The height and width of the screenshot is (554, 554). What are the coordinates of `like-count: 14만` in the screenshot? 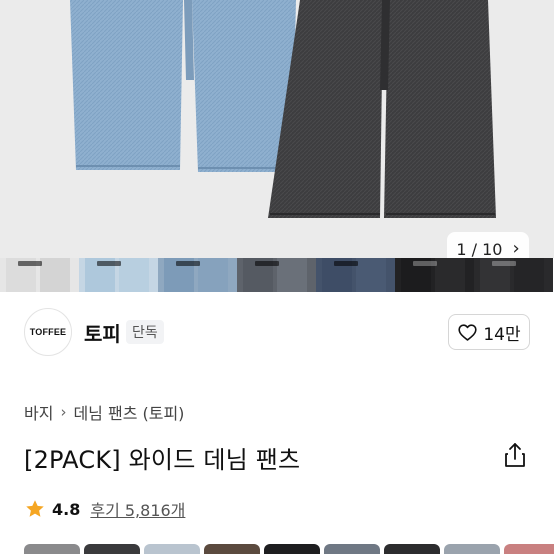 It's located at (502, 334).